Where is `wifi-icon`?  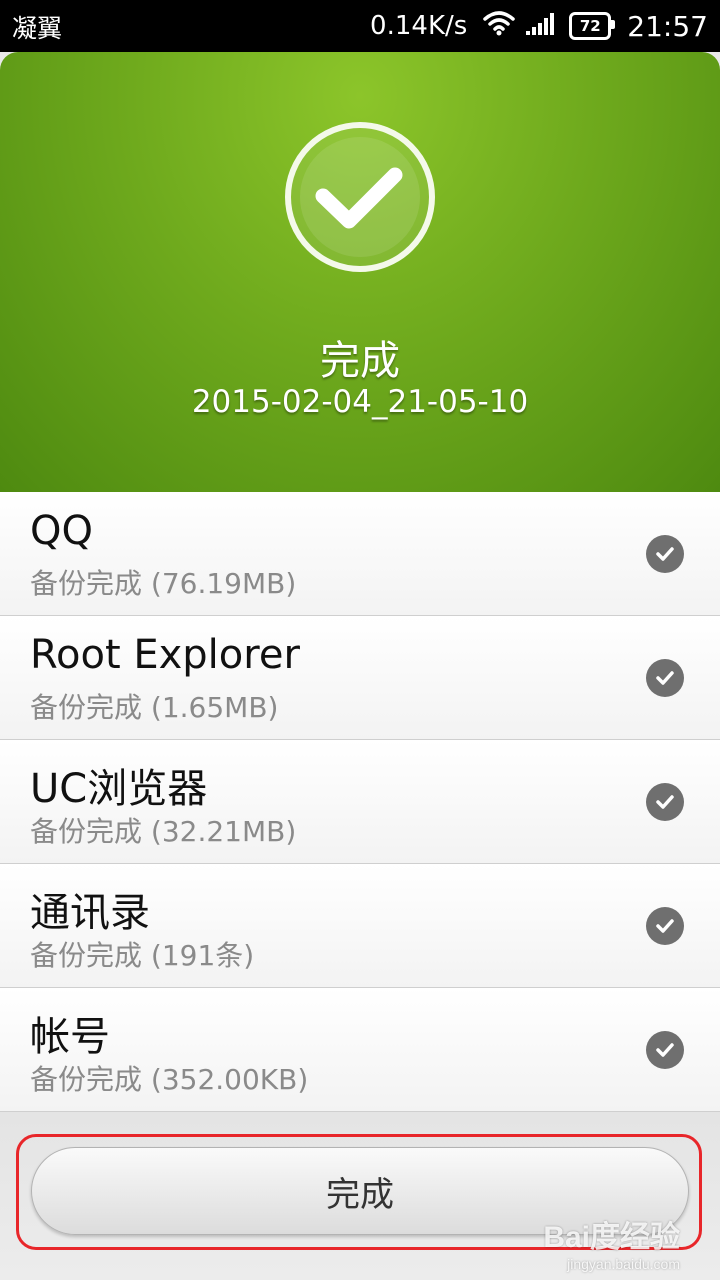 wifi-icon is located at coordinates (499, 26).